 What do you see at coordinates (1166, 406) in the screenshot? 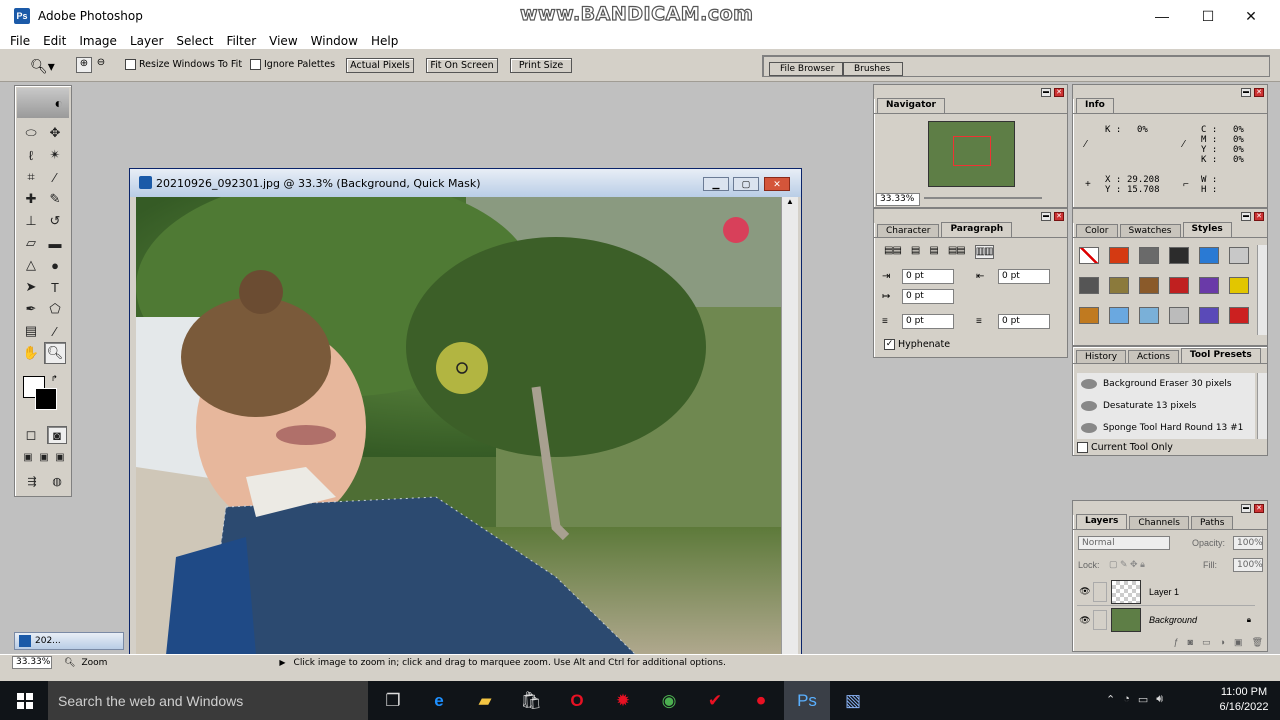
I see `list-item: Desaturate 13 pixels` at bounding box center [1166, 406].